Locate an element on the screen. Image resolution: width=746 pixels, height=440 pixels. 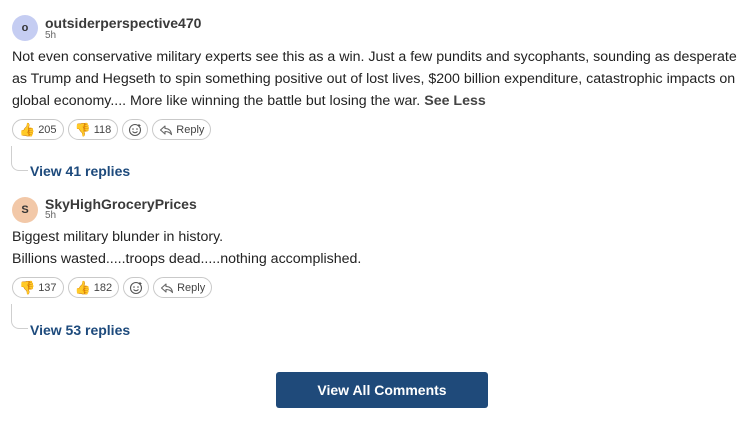
comment-username: outsiderperspective470 is located at coordinates (123, 23).